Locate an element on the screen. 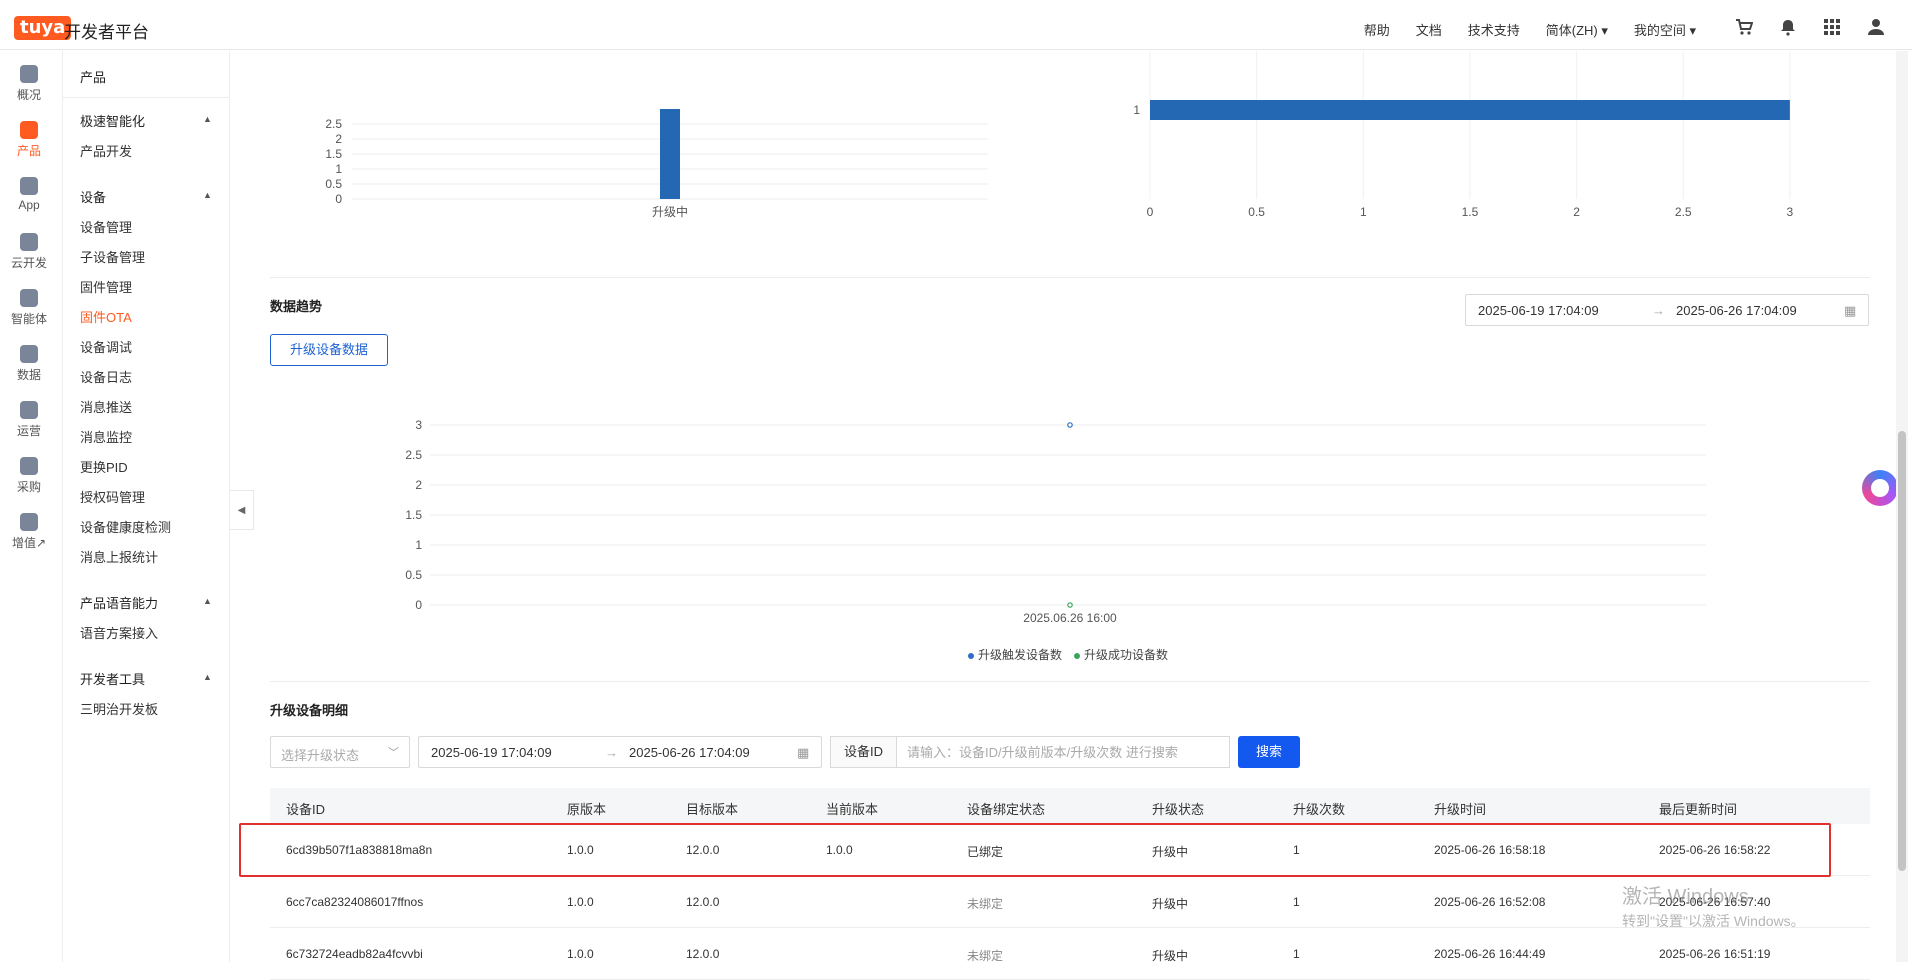  legend-success: 升级成功设备数 is located at coordinates (1121, 654).